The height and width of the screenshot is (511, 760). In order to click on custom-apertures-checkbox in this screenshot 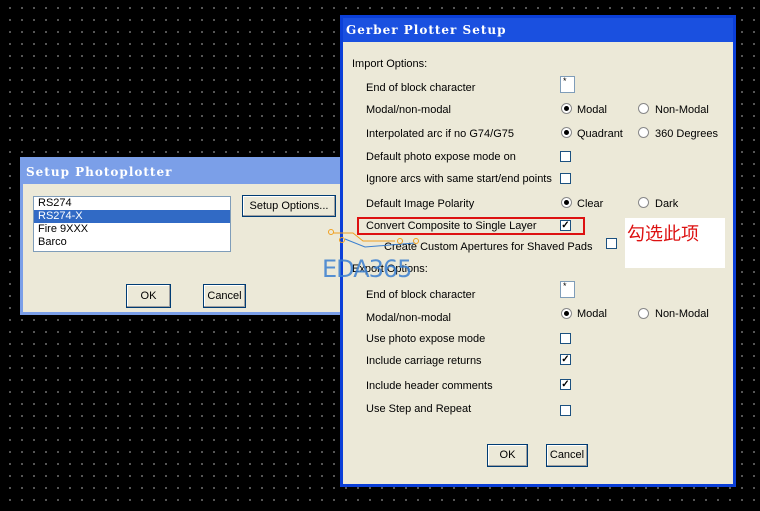, I will do `click(611, 243)`.